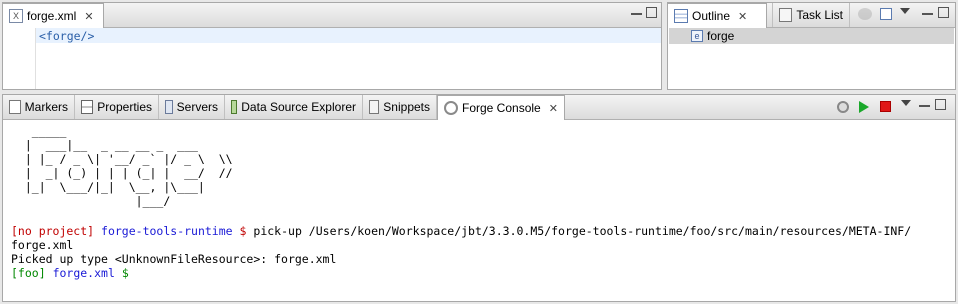 The width and height of the screenshot is (958, 304). Describe the element at coordinates (864, 107) in the screenshot. I see `start-icon` at that location.